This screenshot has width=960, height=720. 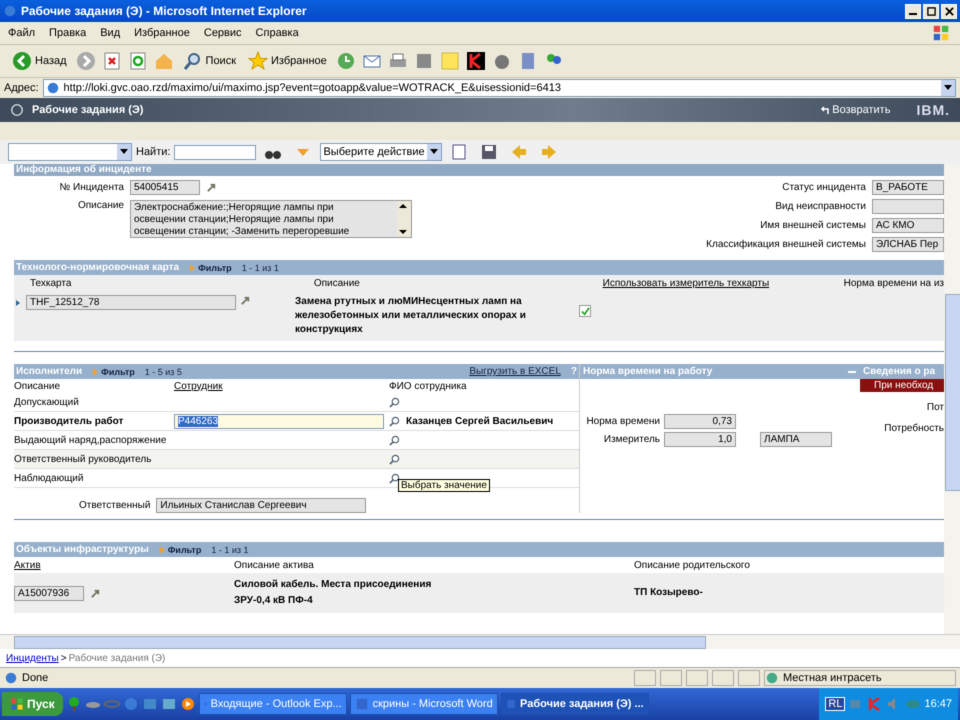 What do you see at coordinates (622, 421) in the screenshot?
I see `field-label: Норма времени` at bounding box center [622, 421].